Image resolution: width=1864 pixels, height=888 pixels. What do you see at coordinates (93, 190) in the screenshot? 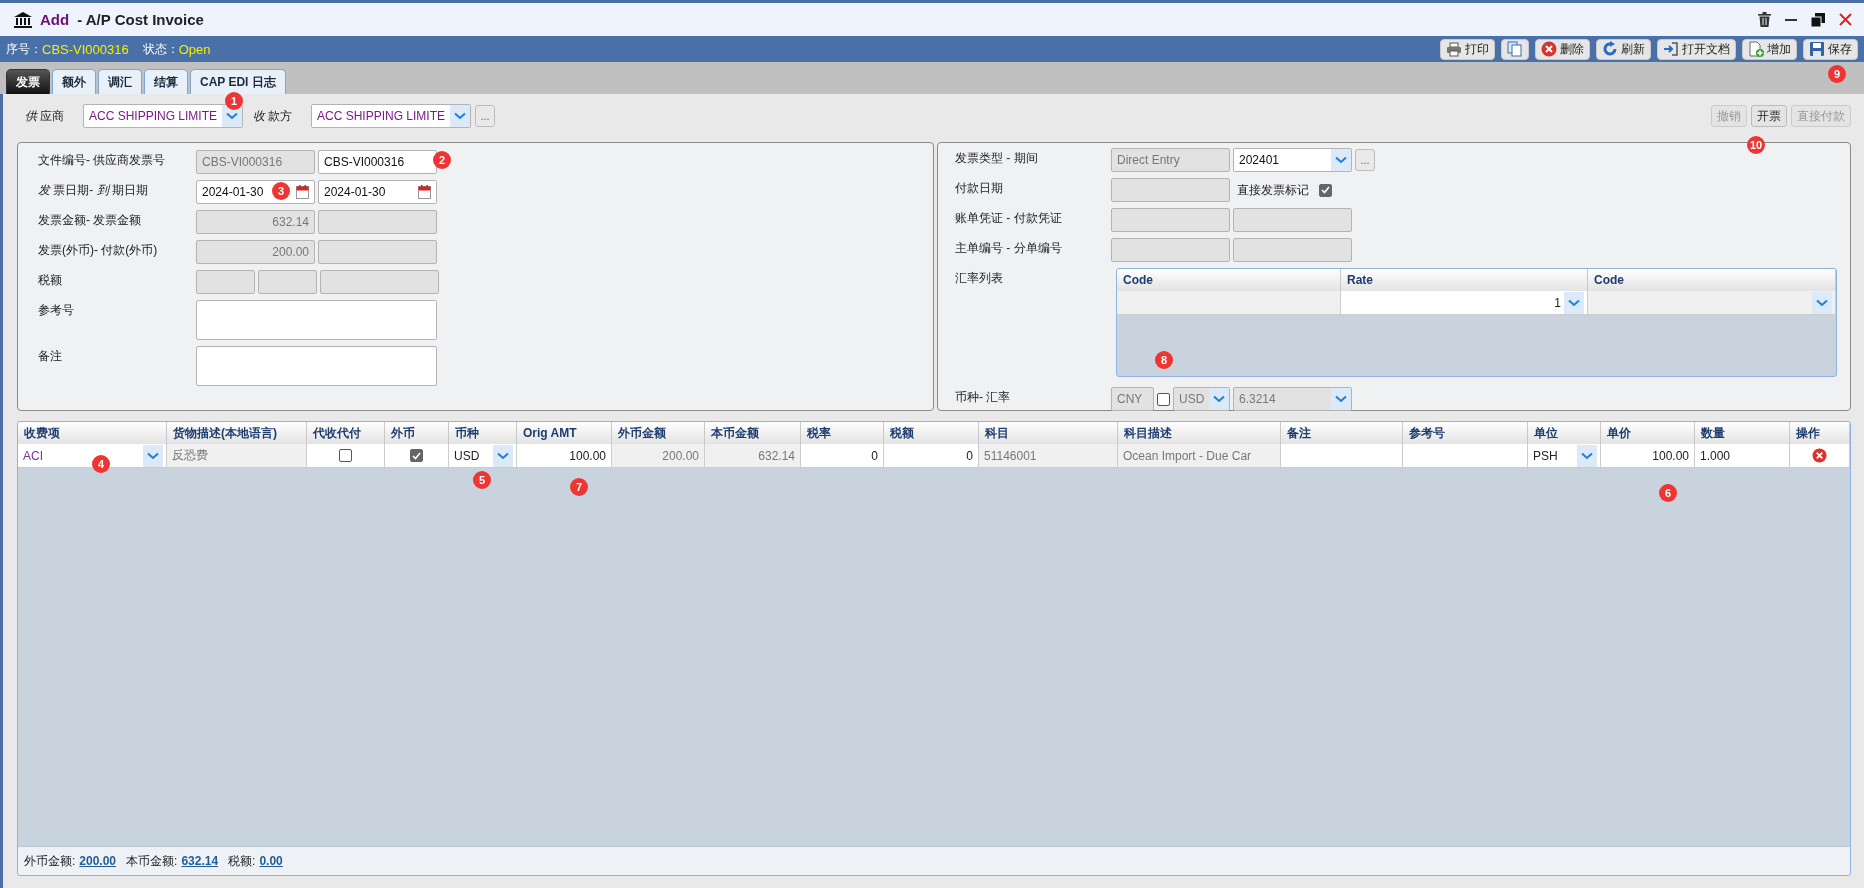
I see `field-label: 发 票日期- 到 期日期` at bounding box center [93, 190].